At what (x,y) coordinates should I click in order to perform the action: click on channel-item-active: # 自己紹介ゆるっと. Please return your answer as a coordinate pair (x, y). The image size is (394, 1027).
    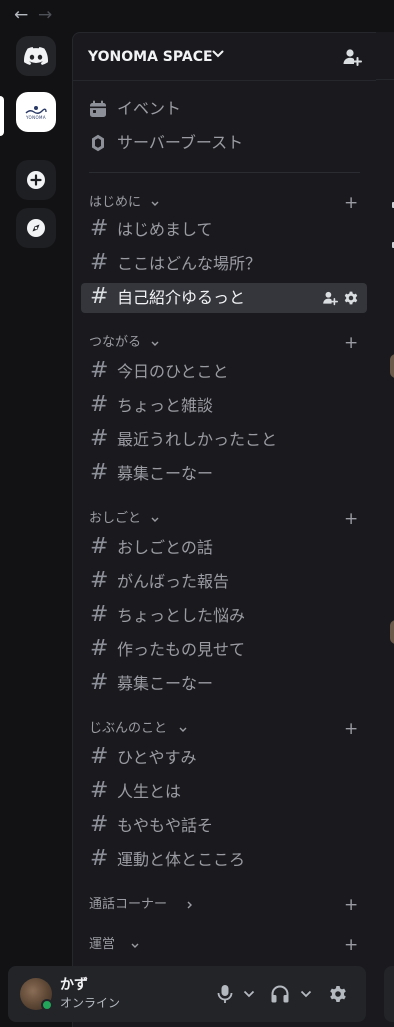
    Looking at the image, I should click on (224, 298).